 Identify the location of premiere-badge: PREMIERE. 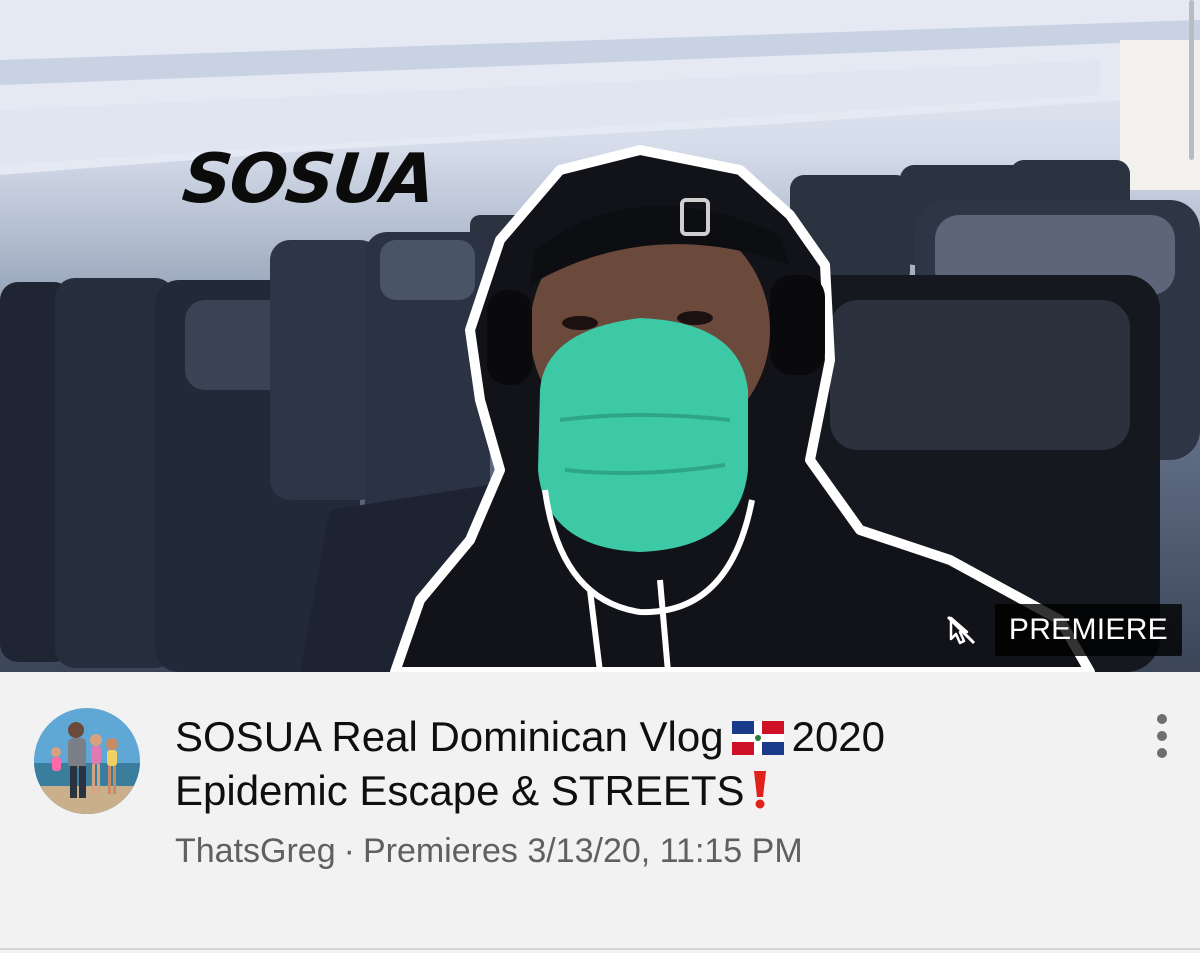
(1088, 630).